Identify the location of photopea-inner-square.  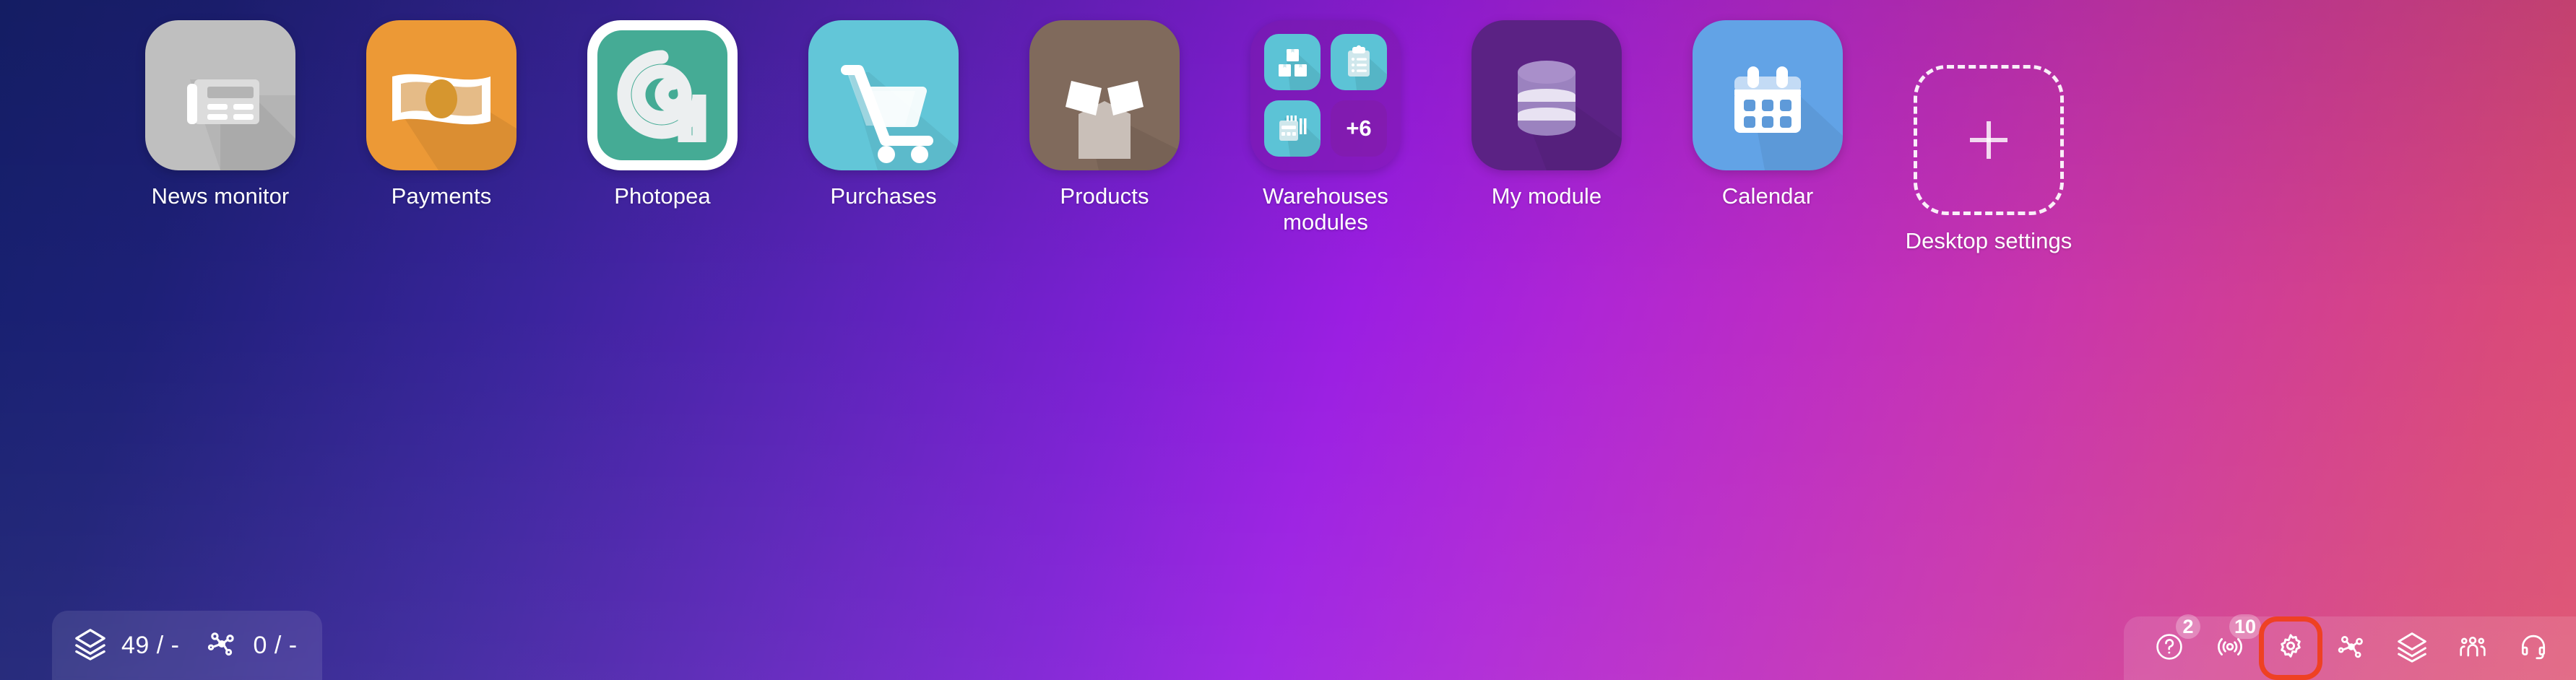
(662, 95).